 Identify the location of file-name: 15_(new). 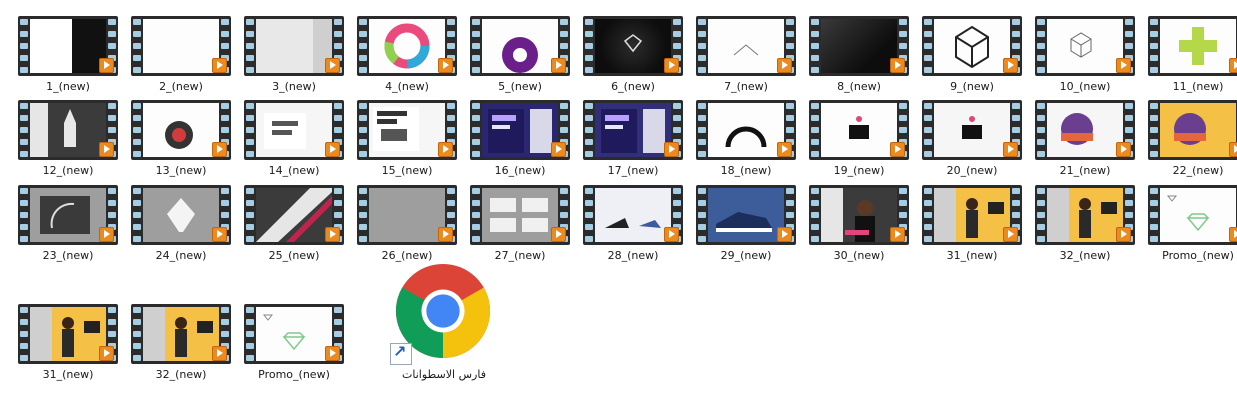
(407, 170).